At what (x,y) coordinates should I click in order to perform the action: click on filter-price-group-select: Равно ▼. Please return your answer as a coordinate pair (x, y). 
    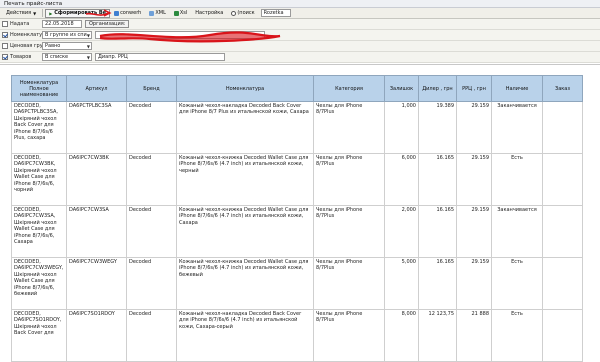
    Looking at the image, I should click on (67, 46).